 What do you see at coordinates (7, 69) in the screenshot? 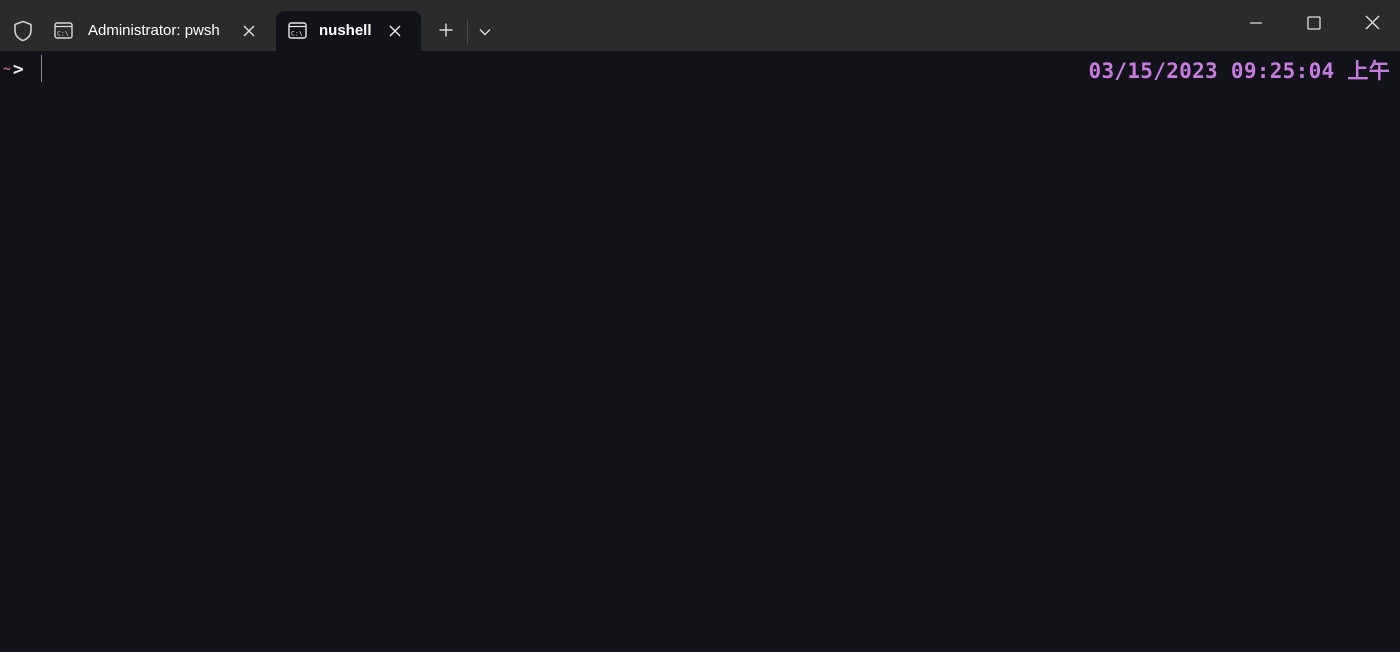
I see `prompt-directory: ~` at bounding box center [7, 69].